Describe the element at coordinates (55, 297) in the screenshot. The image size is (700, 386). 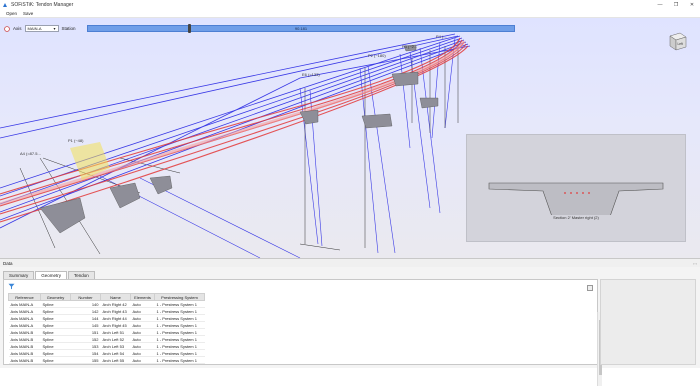
I see `column-header-geometry: Geometry` at that location.